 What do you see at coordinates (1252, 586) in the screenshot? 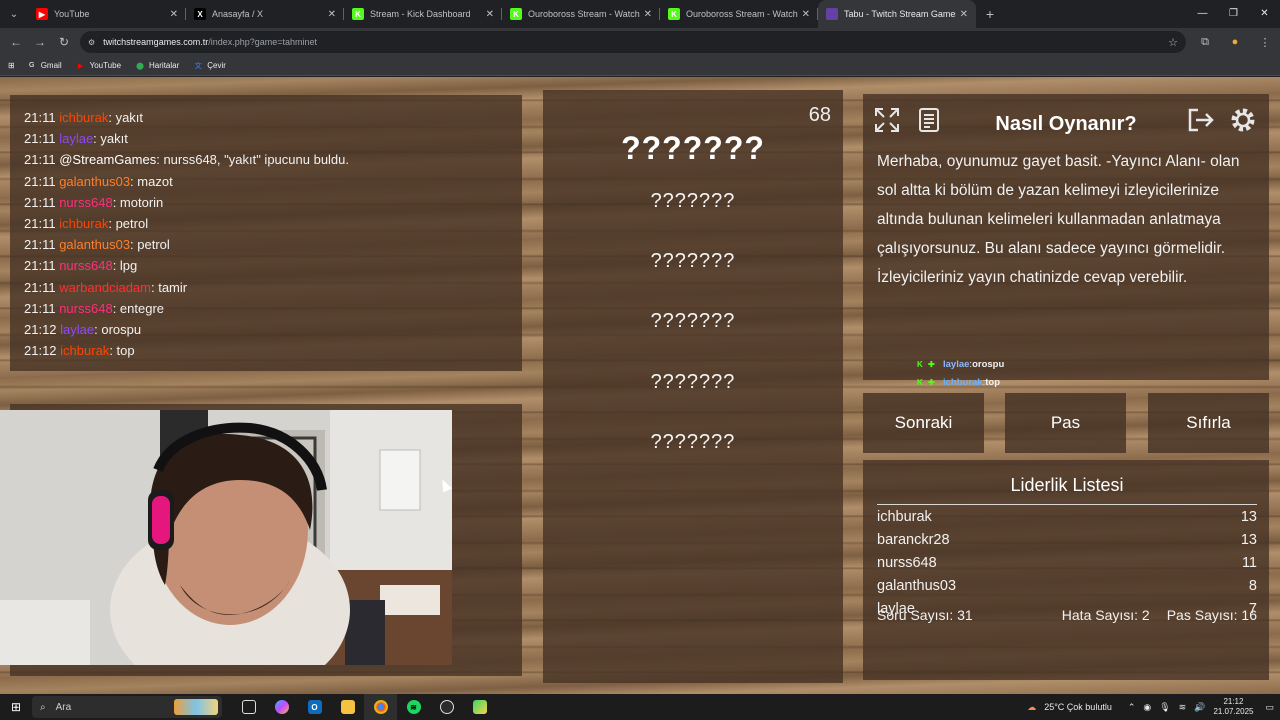
I see `leaderboard-score: 8` at bounding box center [1252, 586].